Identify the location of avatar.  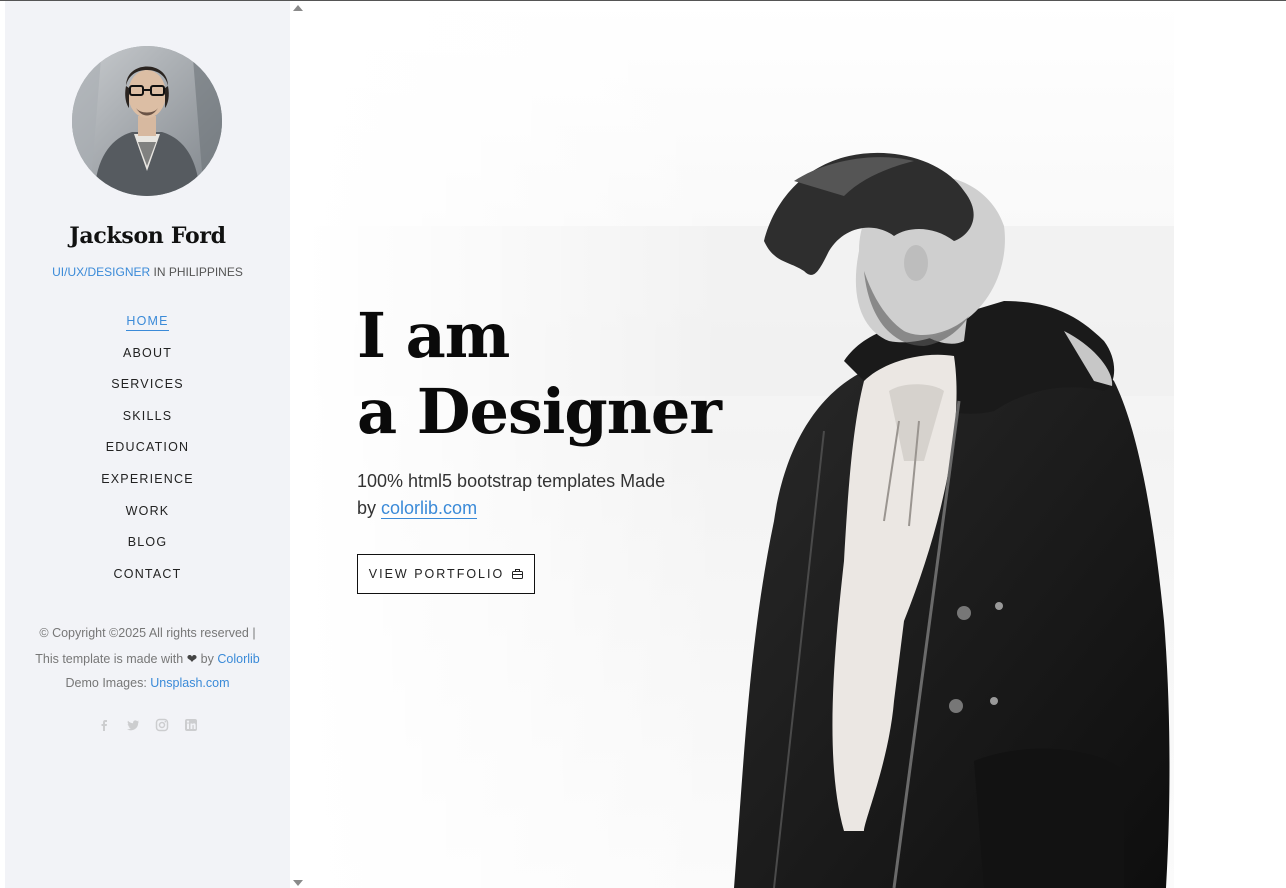
(147, 121).